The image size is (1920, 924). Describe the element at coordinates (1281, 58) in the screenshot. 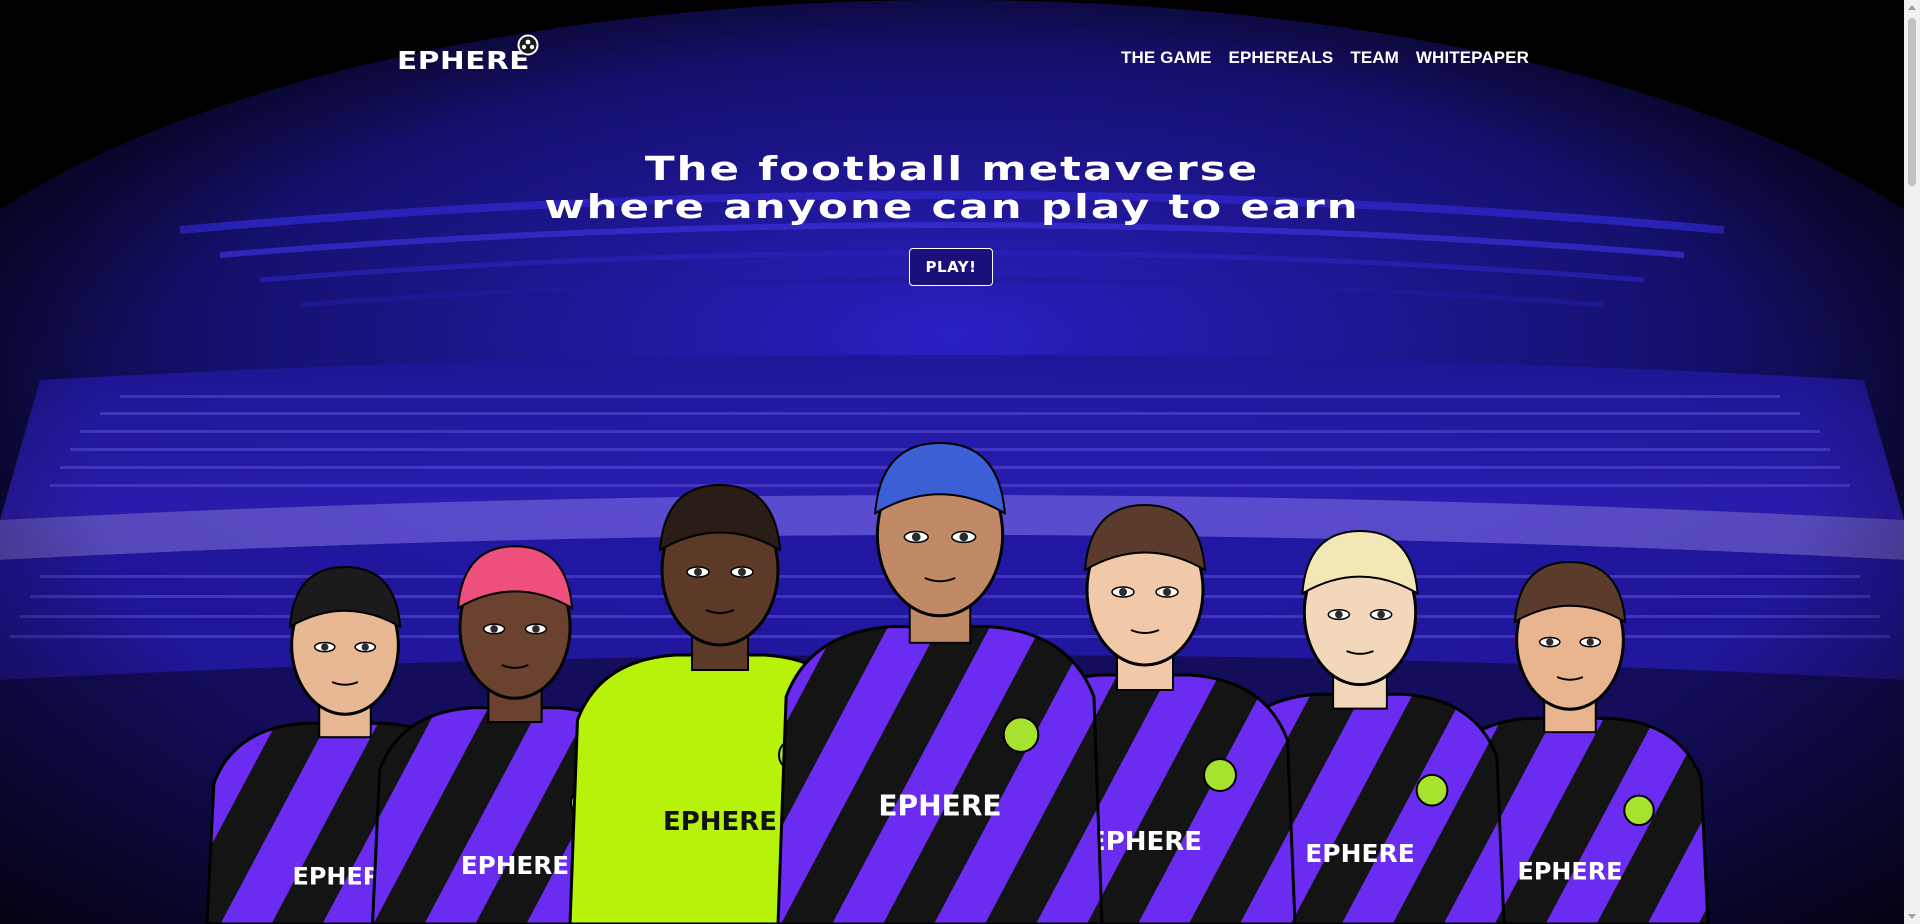

I see `nav-link-ephereals: EPHEREALS` at that location.